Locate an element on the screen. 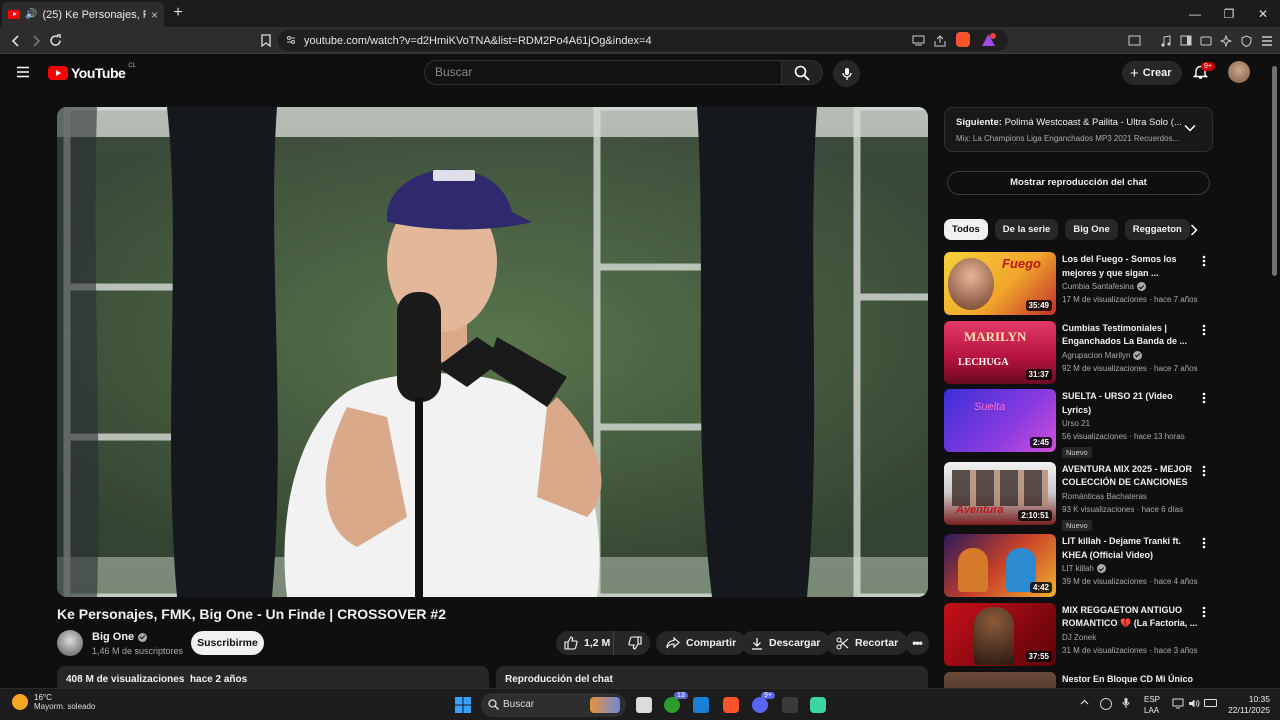 Image resolution: width=1280 pixels, height=720 pixels. rec-channel: DJ Zonek is located at coordinates (1079, 637).